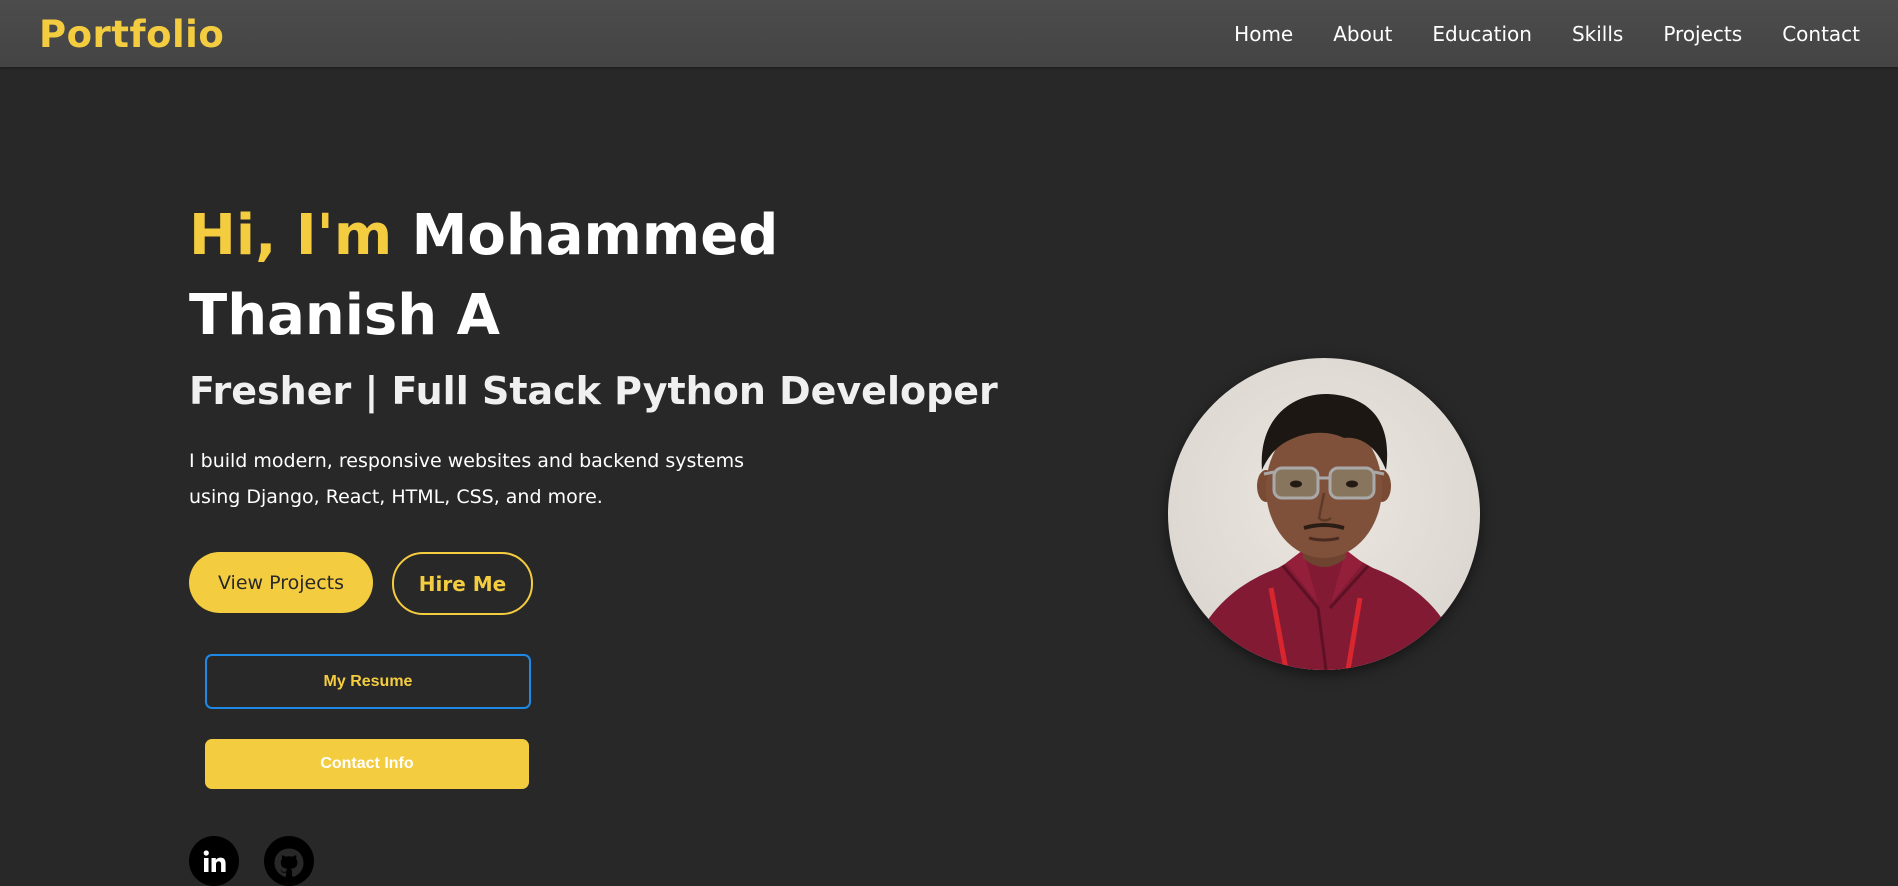 Image resolution: width=1898 pixels, height=886 pixels. Describe the element at coordinates (1821, 34) in the screenshot. I see `nav-link-contact: Contact` at that location.